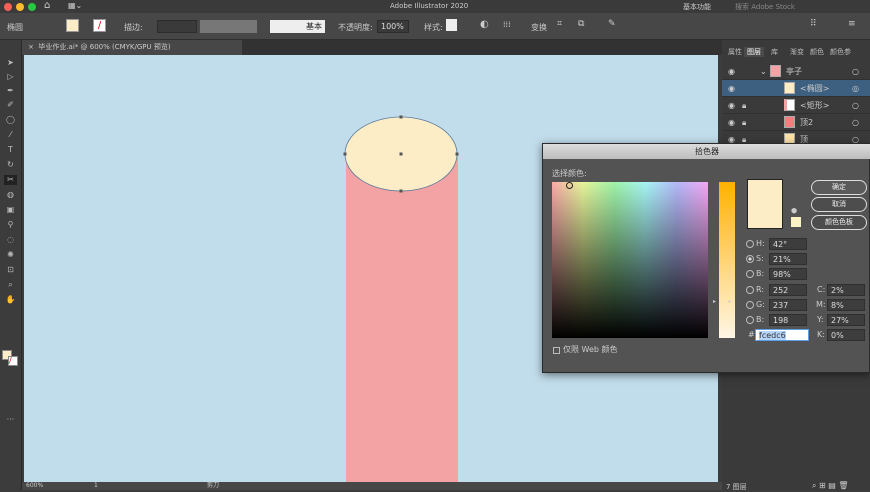  Describe the element at coordinates (132, 47) in the screenshot. I see `document-tab: × 毕业作业.ai* @ 600% (CMYK/GPU 预览)` at that location.